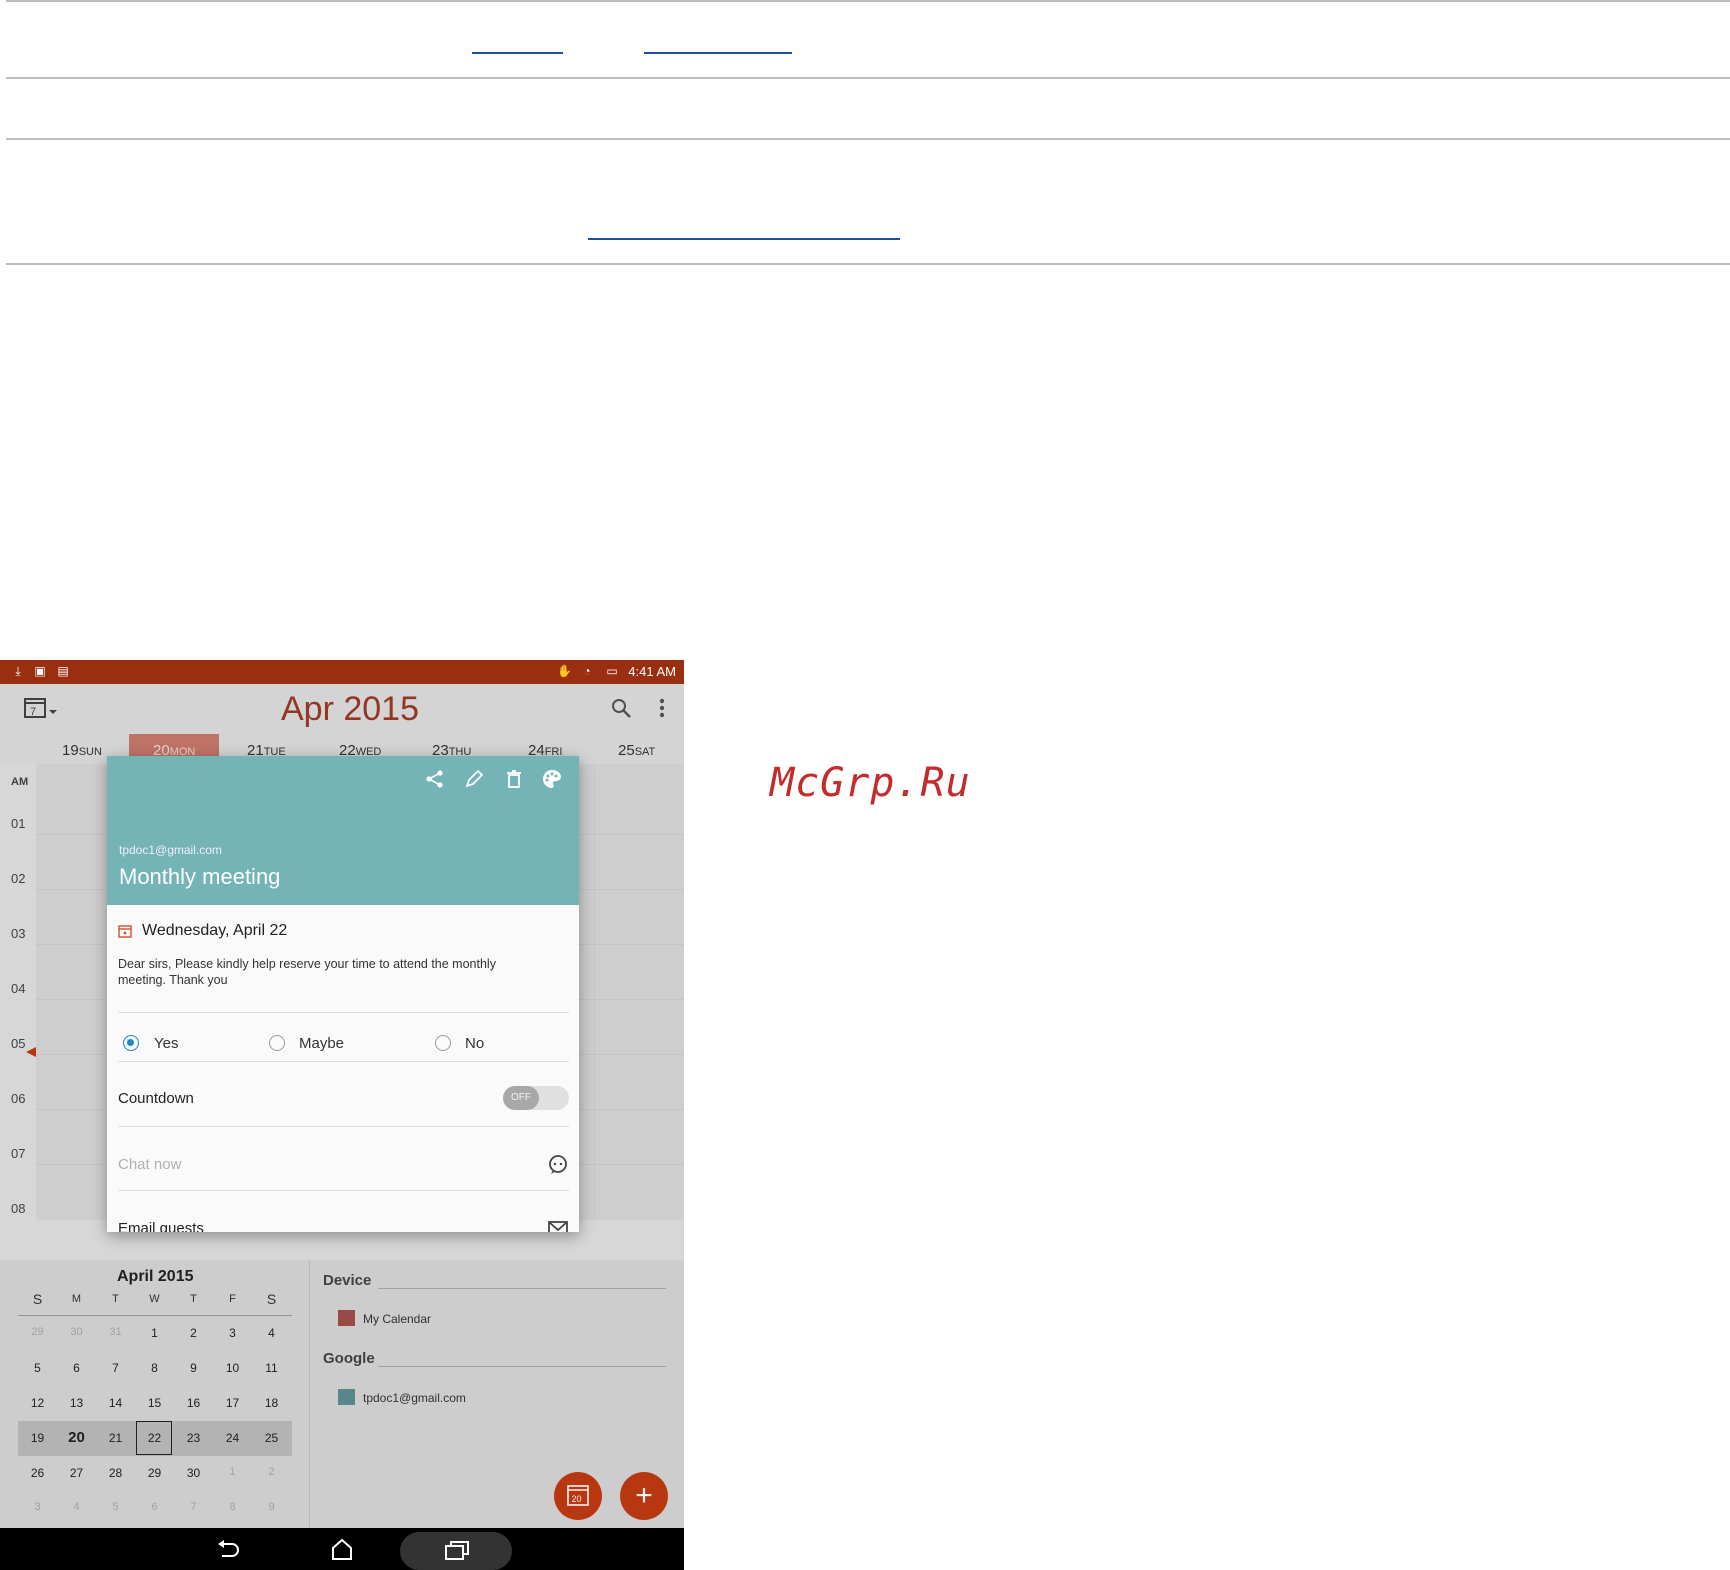  I want to click on rsvp-maybe-label: Maybe, so click(321, 1043).